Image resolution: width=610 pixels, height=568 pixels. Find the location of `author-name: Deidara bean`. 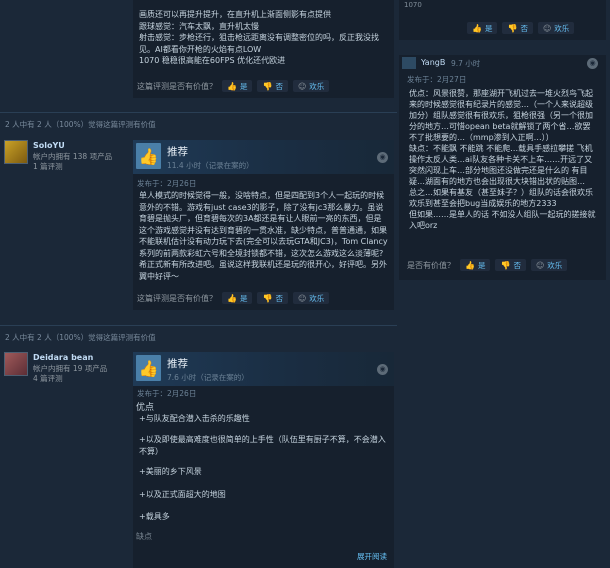

author-name: Deidara bean is located at coordinates (63, 357).